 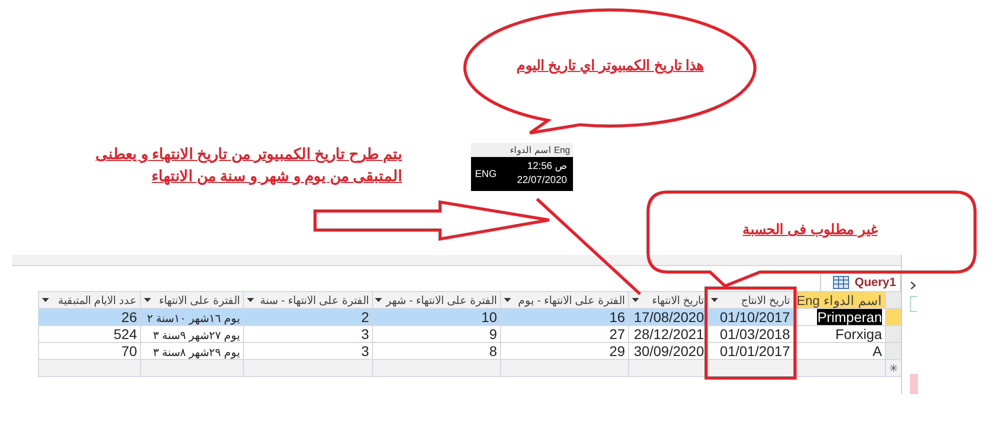 I want to click on new-row-marker: ✳, so click(x=894, y=368).